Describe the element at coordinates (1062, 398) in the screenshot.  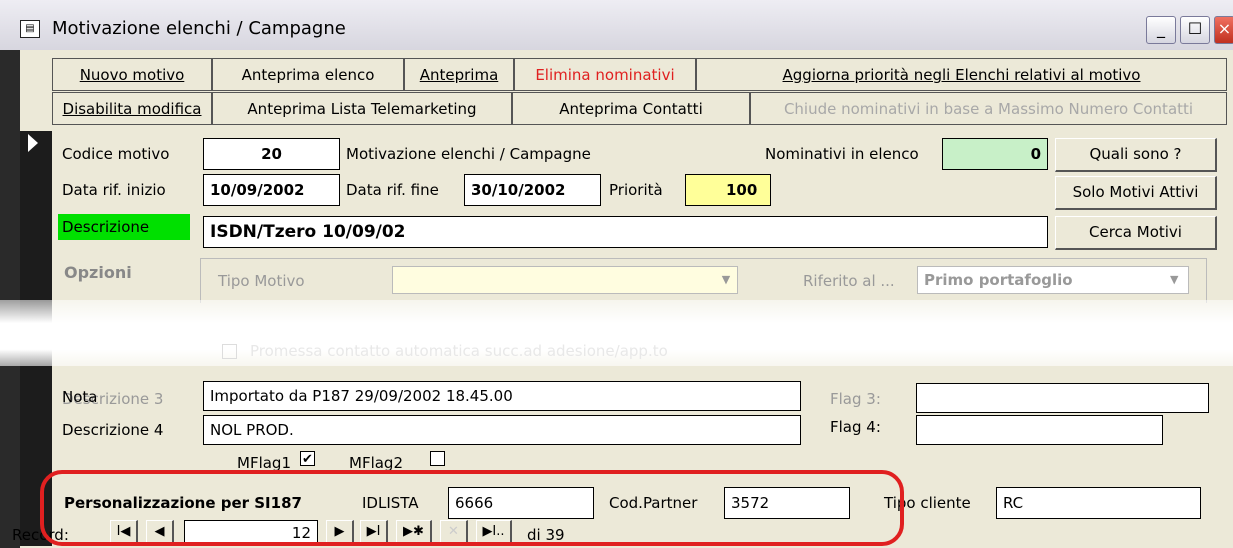
I see `flag3-field` at that location.